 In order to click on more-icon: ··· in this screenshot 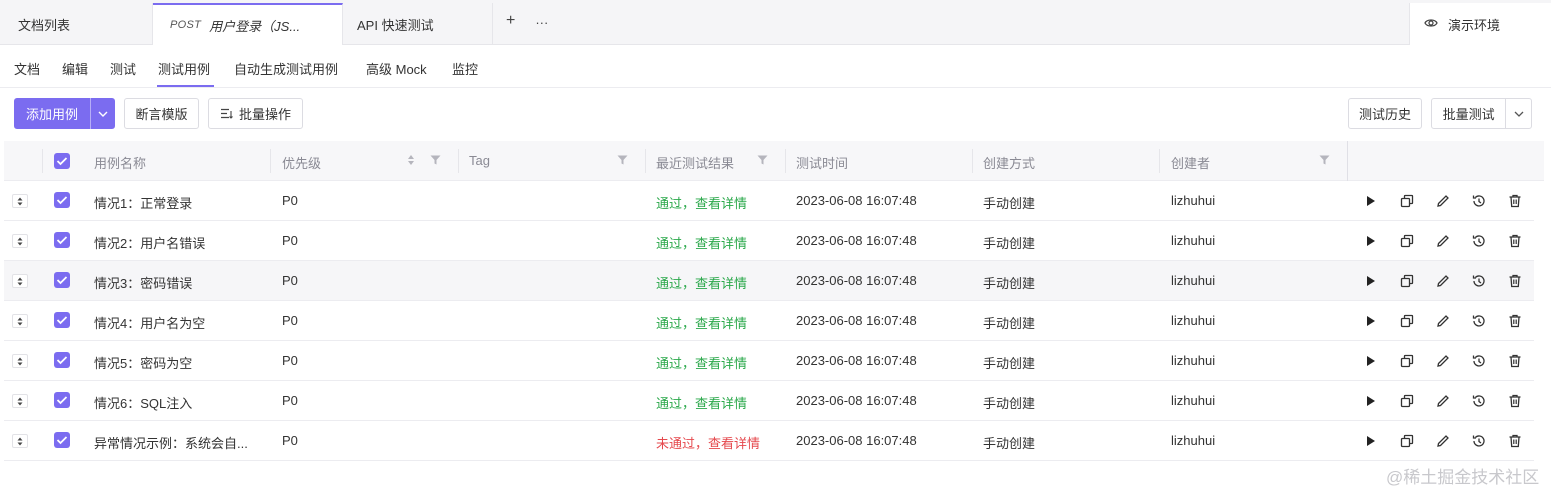, I will do `click(541, 21)`.